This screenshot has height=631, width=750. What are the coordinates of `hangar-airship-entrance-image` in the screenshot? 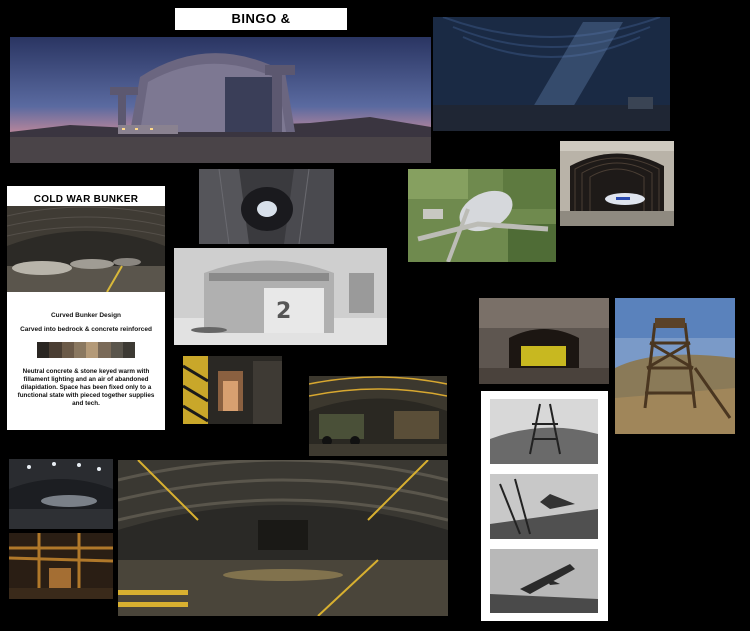 It's located at (617, 183).